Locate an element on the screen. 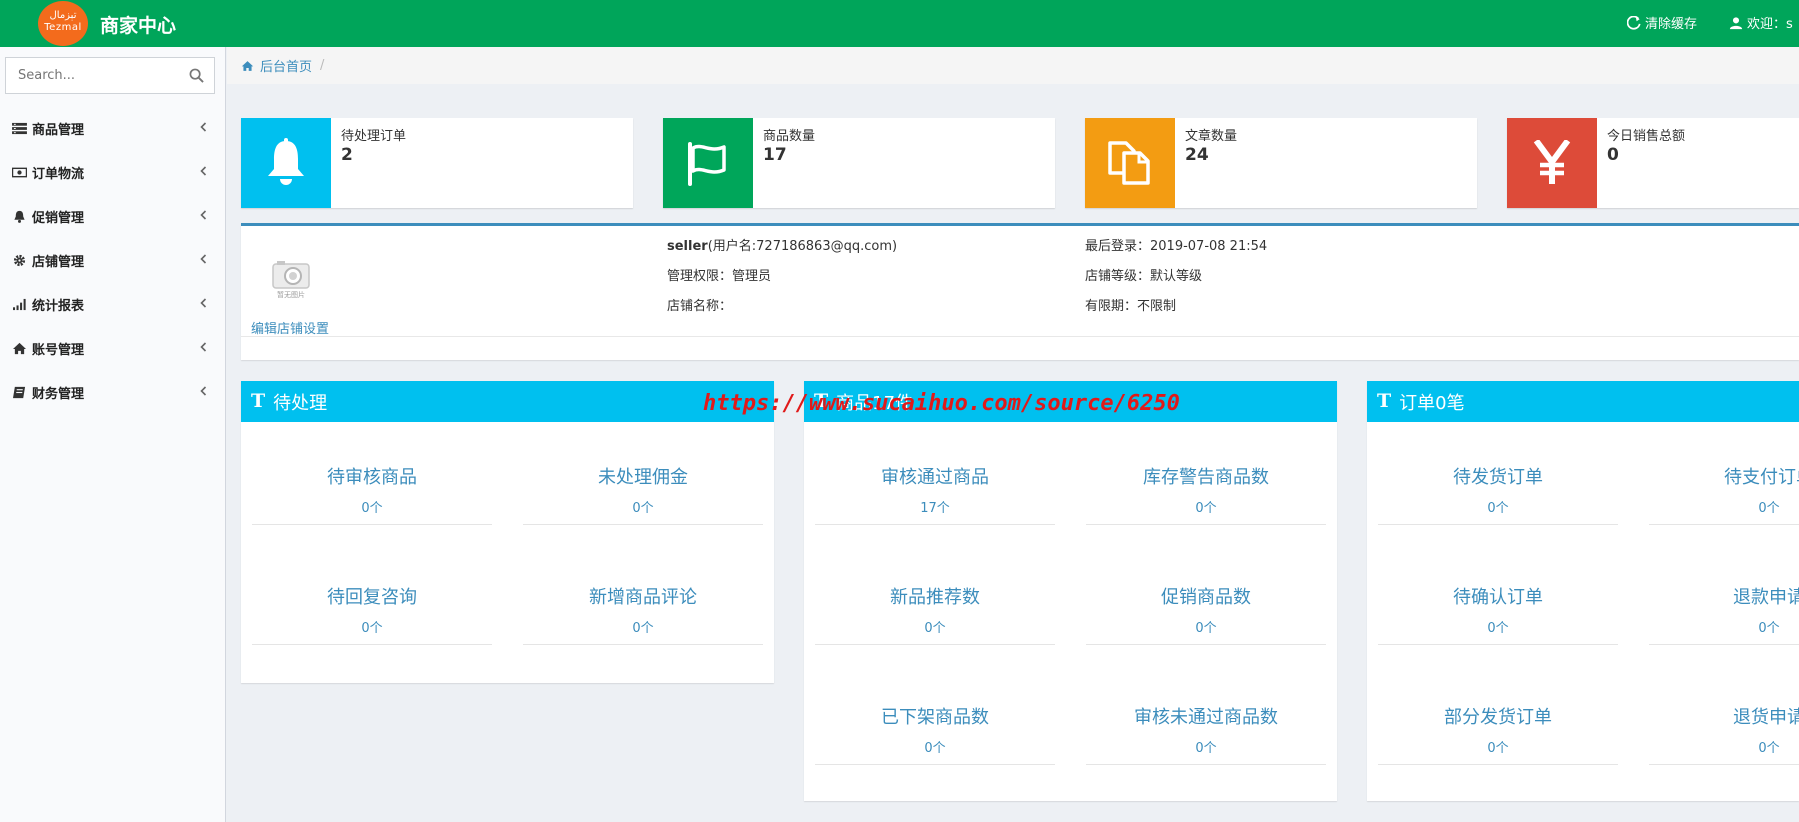 The height and width of the screenshot is (822, 1799). stat-cell-label: 新增商品评论 is located at coordinates (643, 597).